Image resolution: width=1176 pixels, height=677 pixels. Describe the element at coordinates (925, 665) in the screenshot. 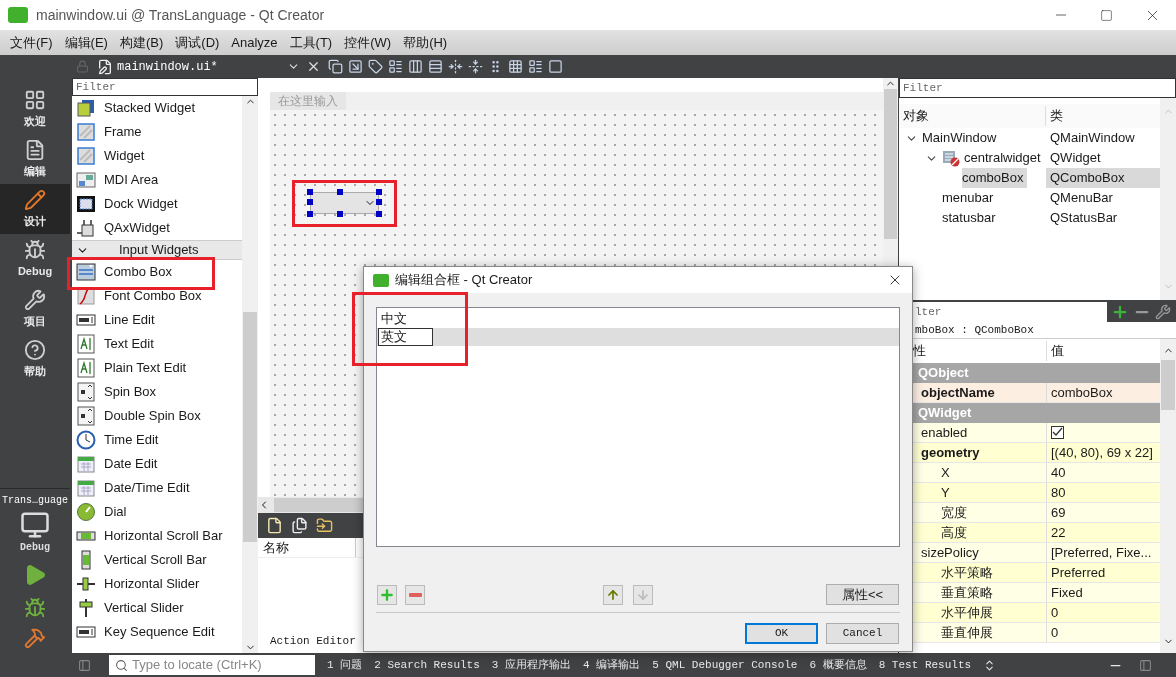

I see `output-pane-tab: 8 Test Results` at that location.